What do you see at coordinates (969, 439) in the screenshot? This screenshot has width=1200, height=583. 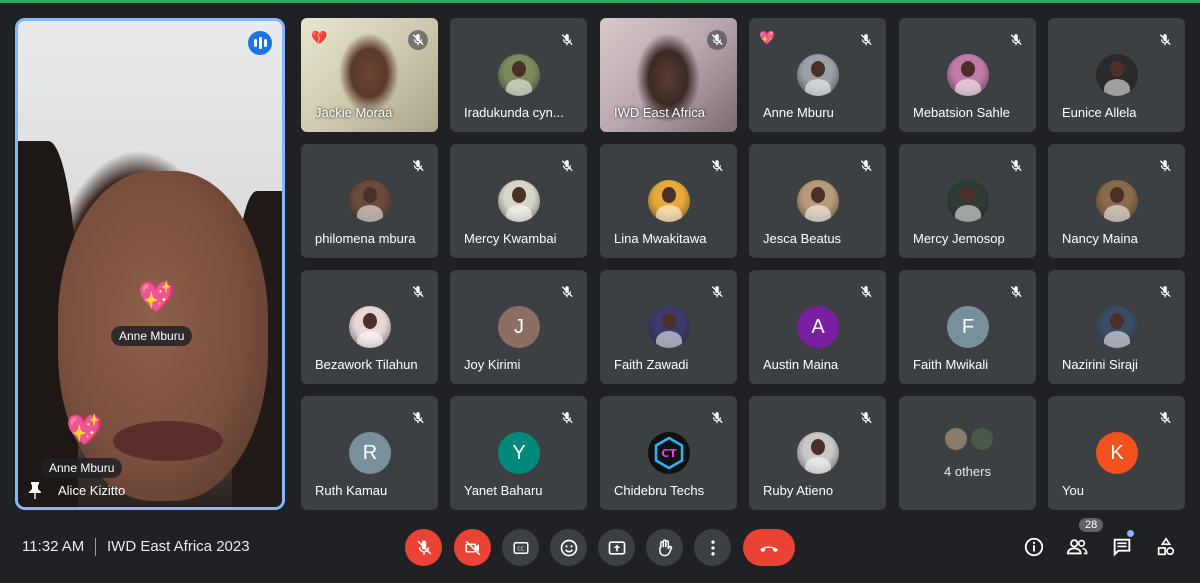 I see `others-avatars` at bounding box center [969, 439].